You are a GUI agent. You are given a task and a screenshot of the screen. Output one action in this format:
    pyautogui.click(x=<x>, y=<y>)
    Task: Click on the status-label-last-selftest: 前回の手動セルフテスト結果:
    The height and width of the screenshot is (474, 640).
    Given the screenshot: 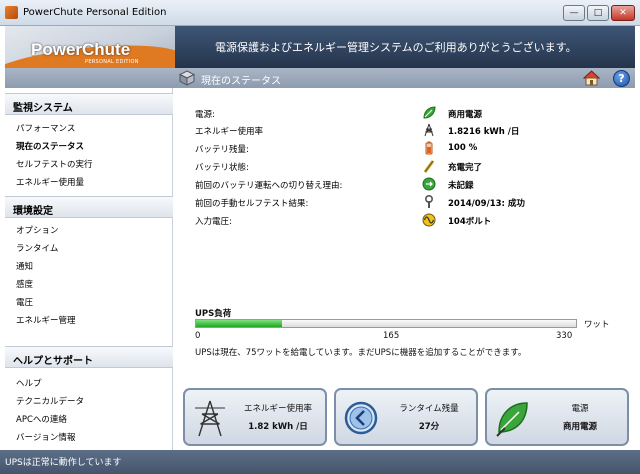 What is the action you would take?
    pyautogui.click(x=252, y=204)
    